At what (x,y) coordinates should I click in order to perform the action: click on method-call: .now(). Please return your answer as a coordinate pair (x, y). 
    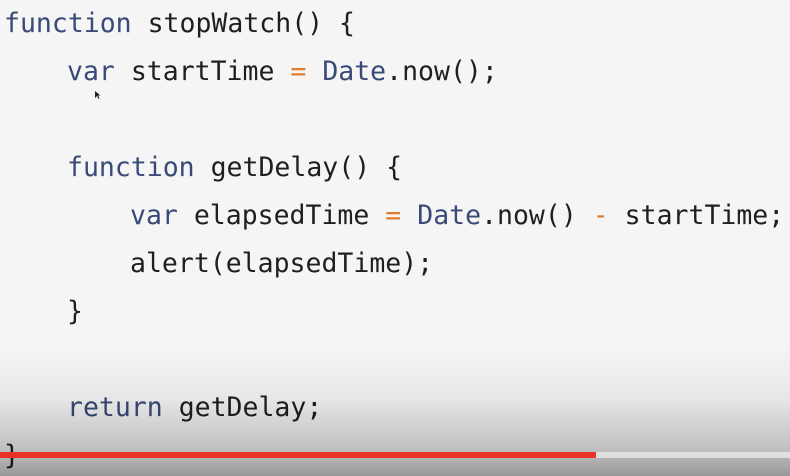
    Looking at the image, I should click on (537, 215).